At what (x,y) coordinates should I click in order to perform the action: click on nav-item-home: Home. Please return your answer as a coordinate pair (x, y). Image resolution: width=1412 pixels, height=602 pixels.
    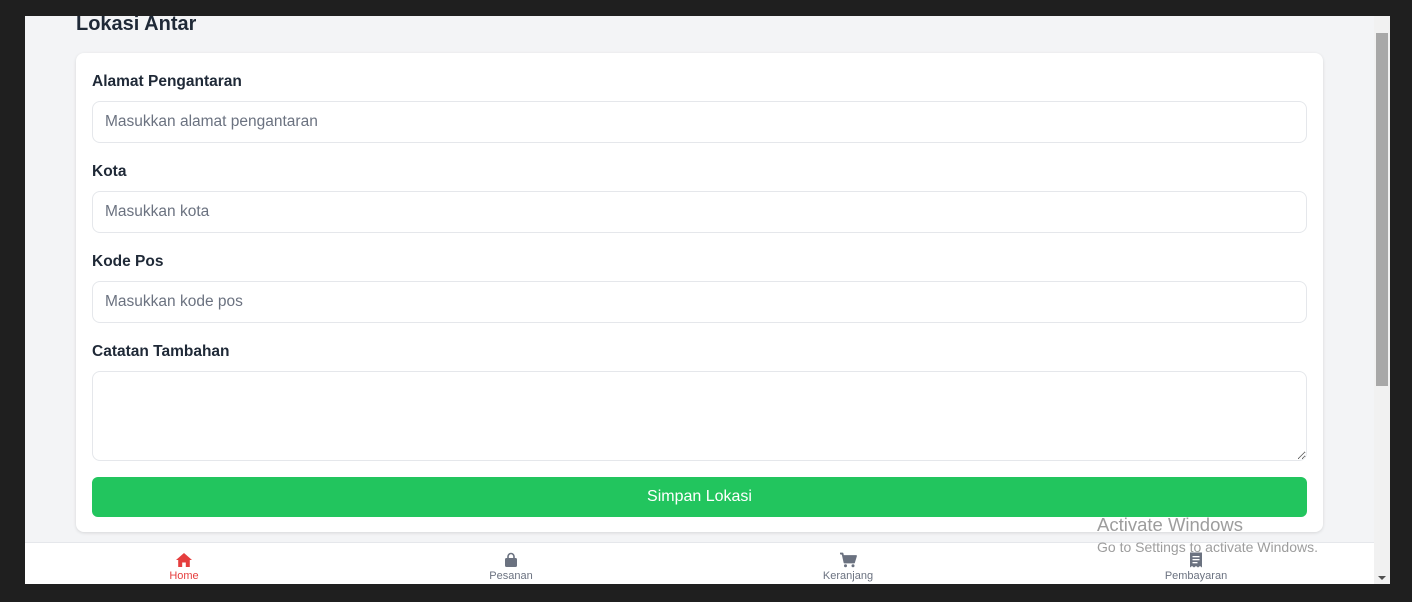
    Looking at the image, I should click on (184, 563).